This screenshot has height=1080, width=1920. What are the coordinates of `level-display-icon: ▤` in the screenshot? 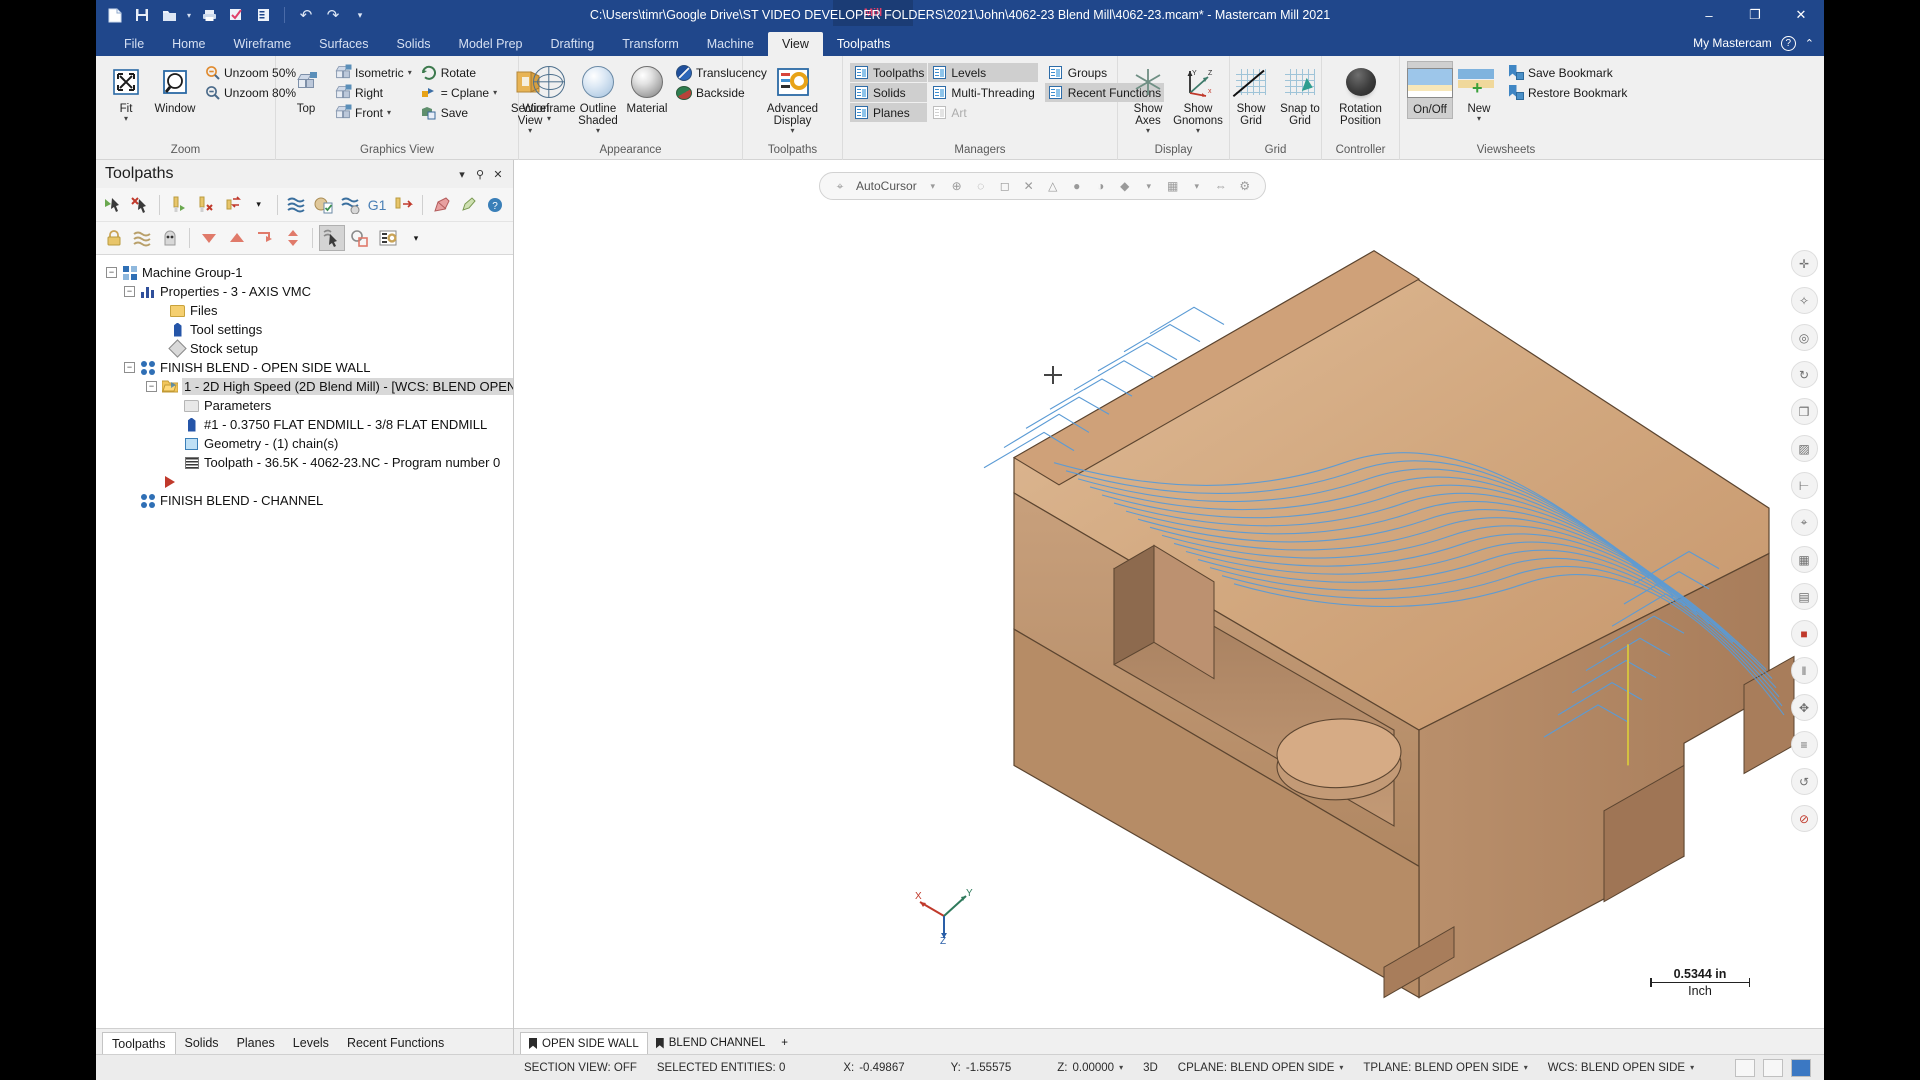 It's located at (1804, 596).